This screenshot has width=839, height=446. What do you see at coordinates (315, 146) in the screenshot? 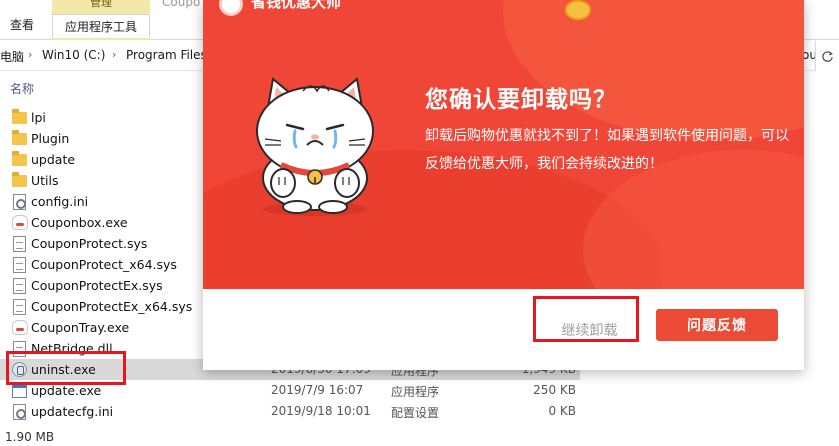
I see `sad-cat-mascot-icon` at bounding box center [315, 146].